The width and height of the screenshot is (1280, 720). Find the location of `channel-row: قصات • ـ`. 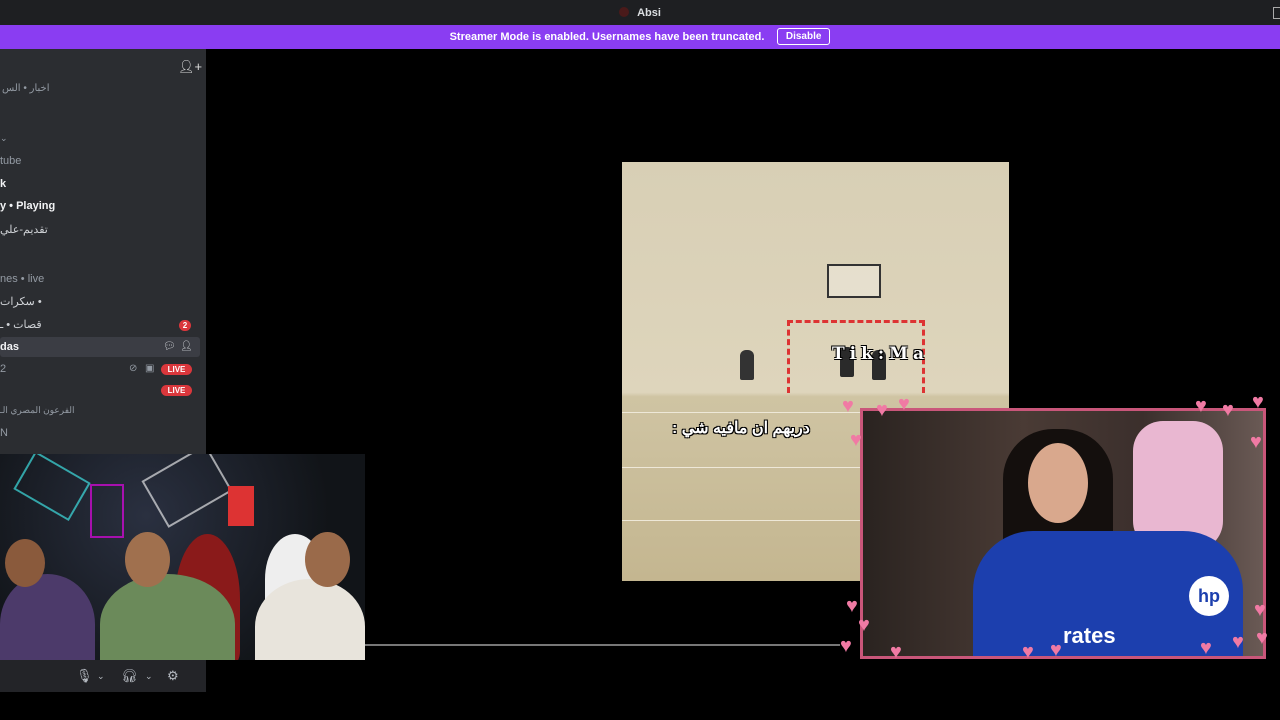

channel-row: قصات • ـ is located at coordinates (21, 324).